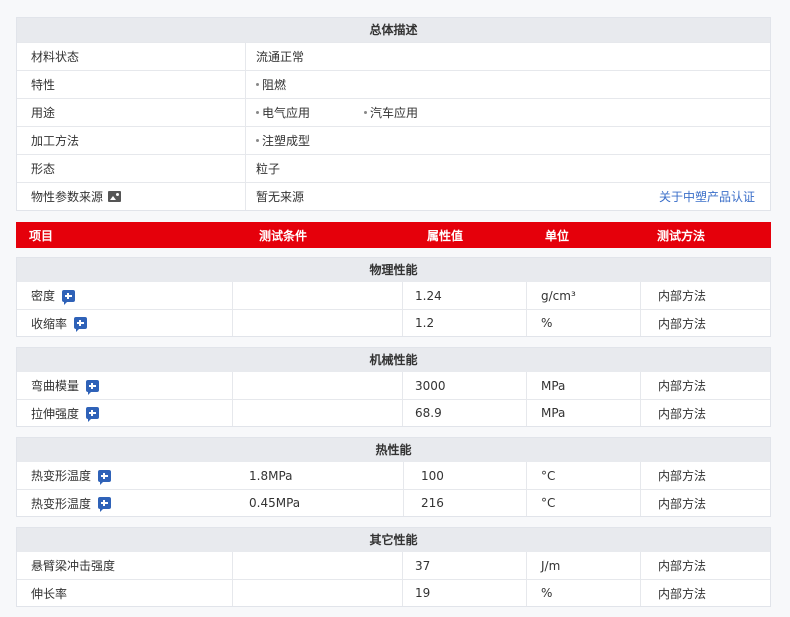  Describe the element at coordinates (465, 565) in the screenshot. I see `property-value: 37` at that location.